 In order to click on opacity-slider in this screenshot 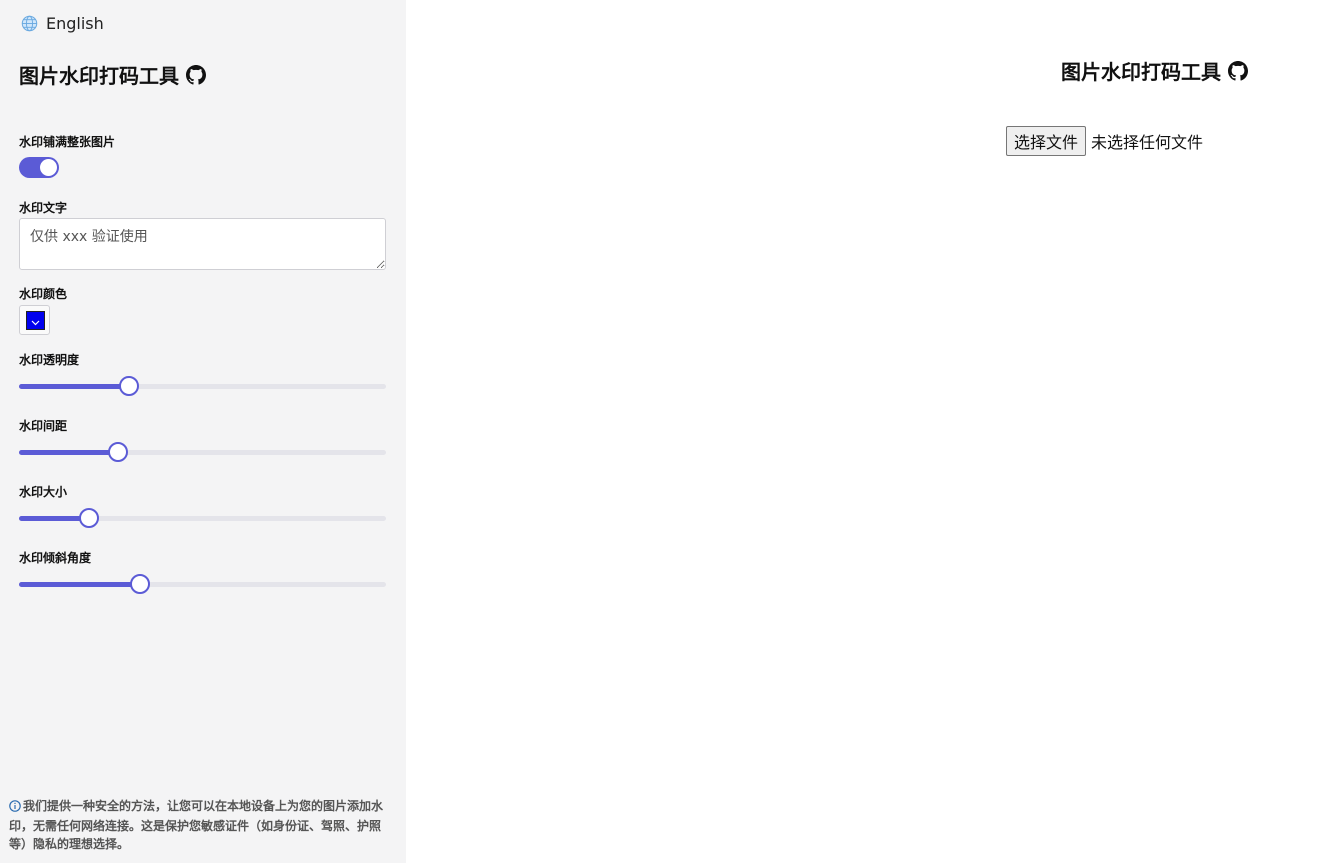, I will do `click(202, 386)`.